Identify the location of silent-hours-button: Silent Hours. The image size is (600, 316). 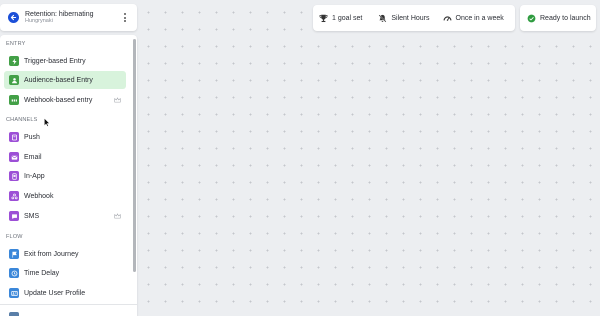
(404, 18).